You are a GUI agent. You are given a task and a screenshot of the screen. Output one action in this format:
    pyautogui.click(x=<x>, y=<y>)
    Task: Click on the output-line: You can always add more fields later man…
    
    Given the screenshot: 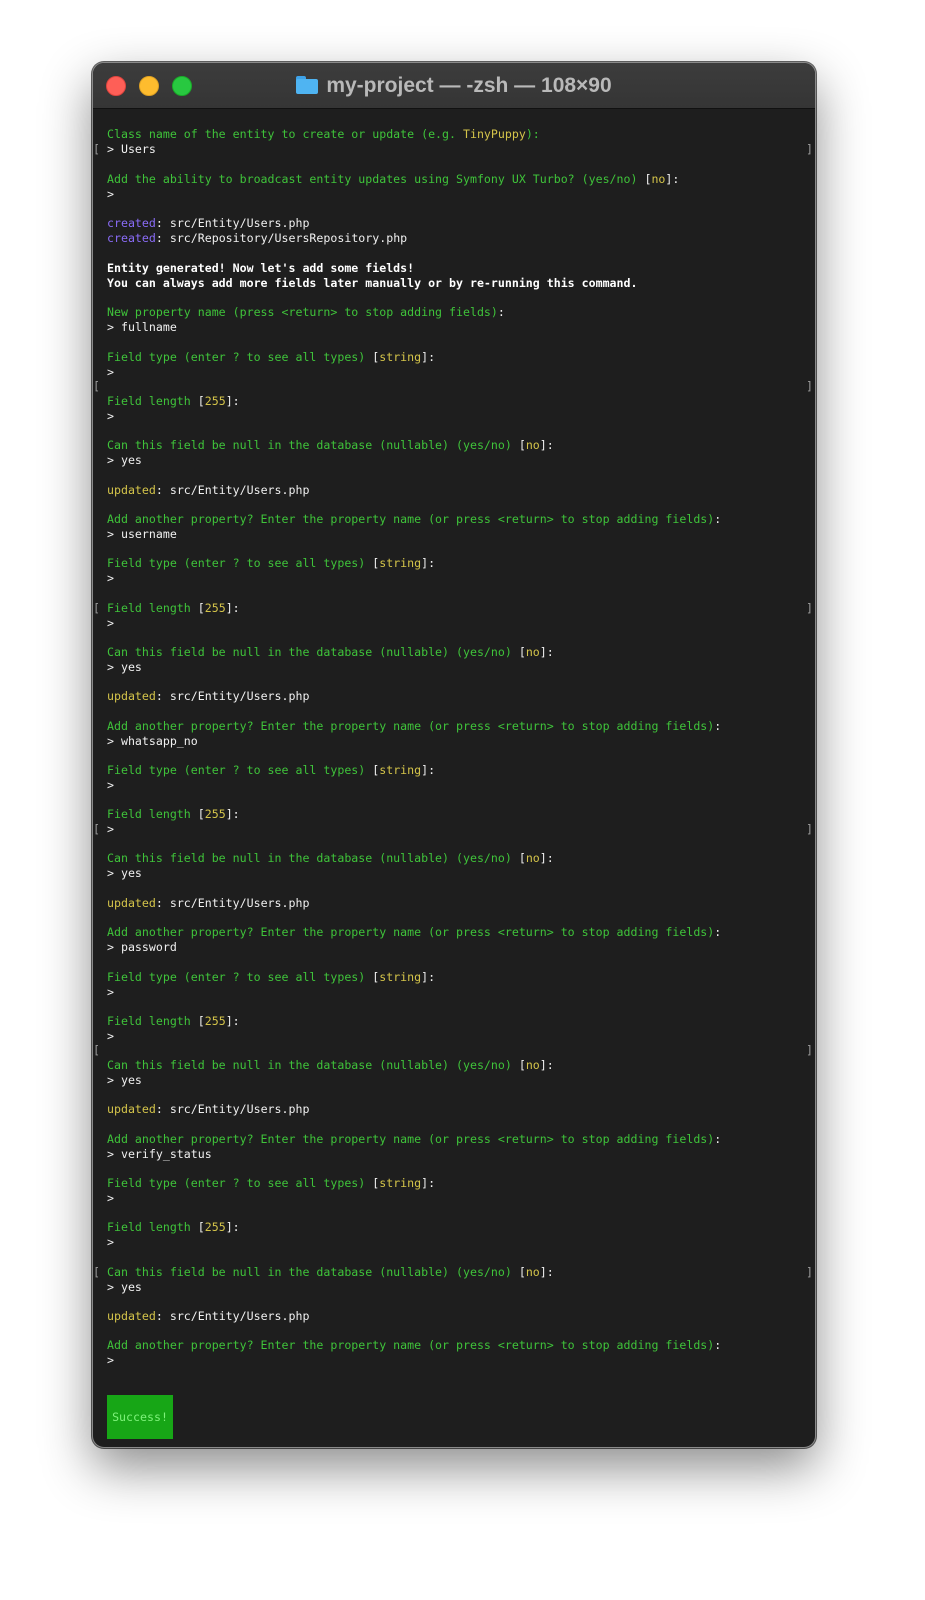 What is the action you would take?
    pyautogui.click(x=372, y=283)
    